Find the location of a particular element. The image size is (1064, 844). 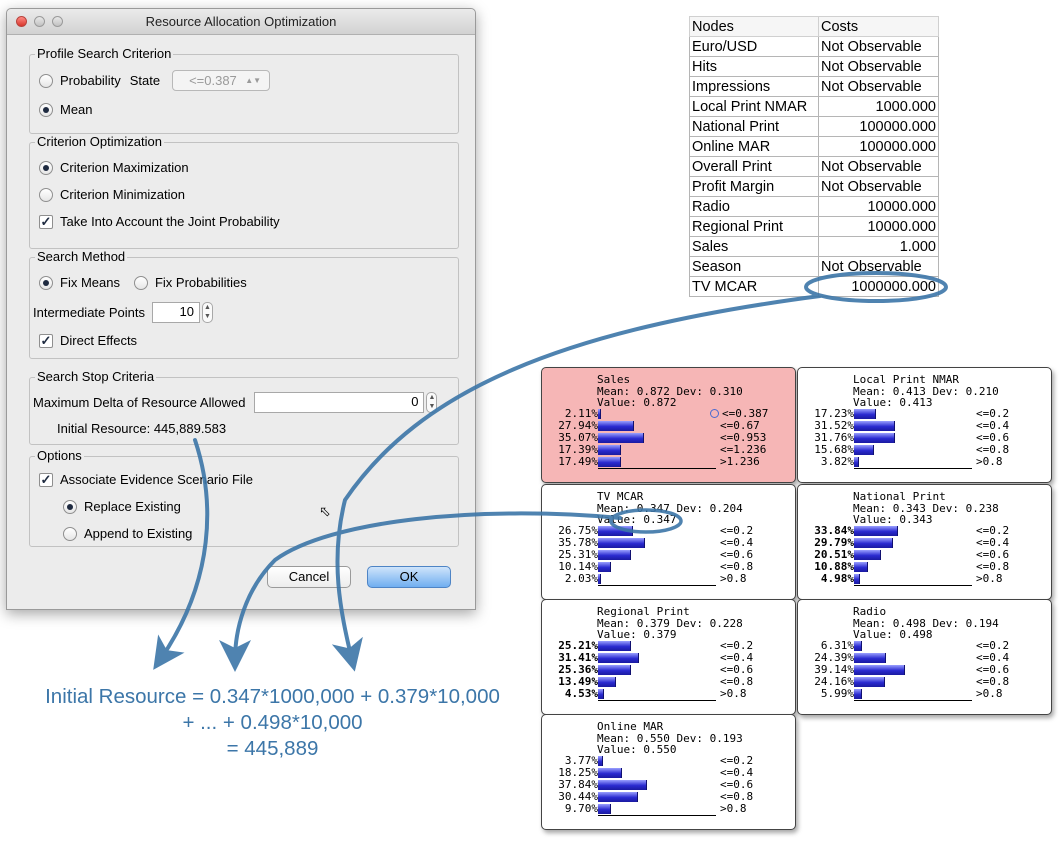

table-row: Regional Print 10000.000 is located at coordinates (814, 226).